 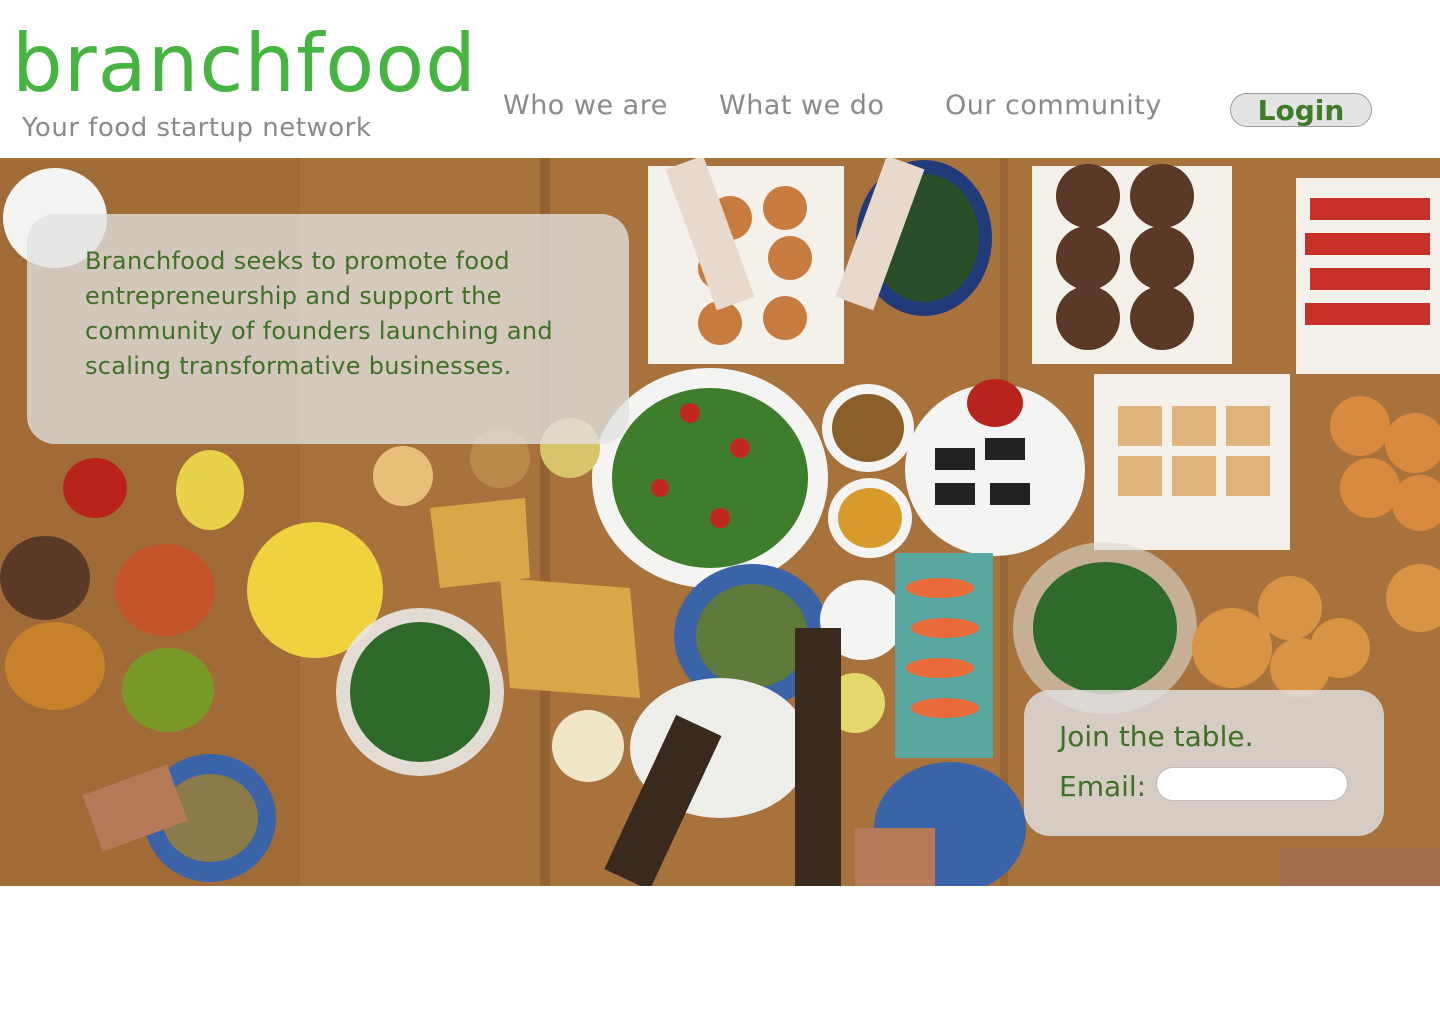 I want to click on brand-tagline: Your food startup network, so click(x=197, y=128).